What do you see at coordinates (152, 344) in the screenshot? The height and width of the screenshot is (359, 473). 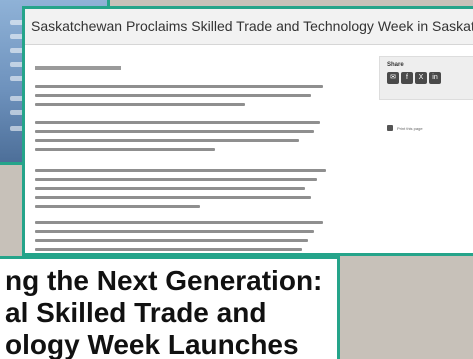 I see `banner-line-3: ology Week Launches` at bounding box center [152, 344].